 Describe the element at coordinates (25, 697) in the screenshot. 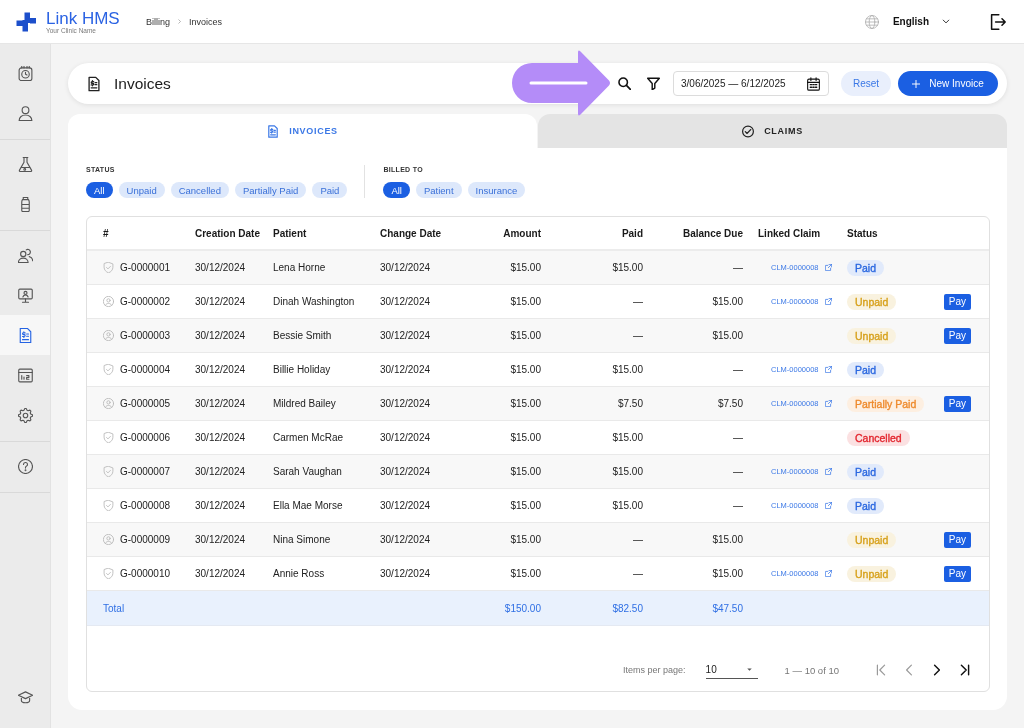

I see `graduation-cap-icon` at that location.